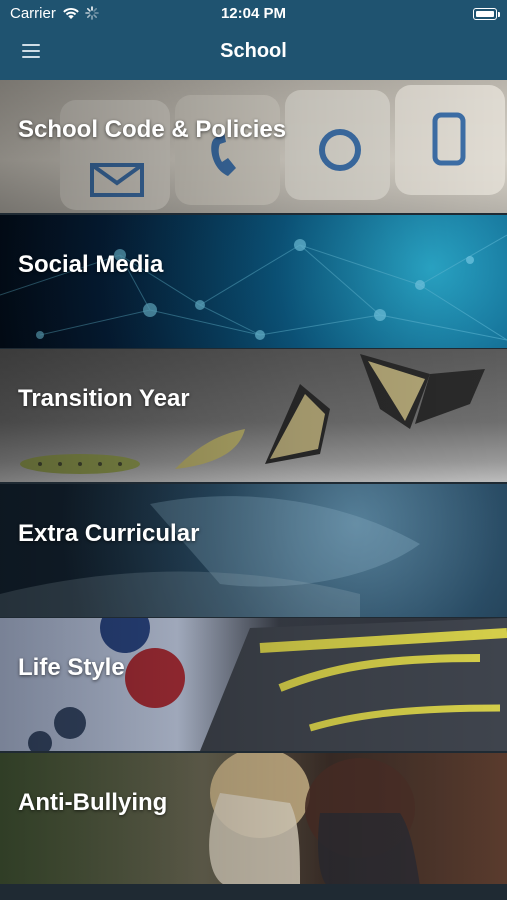  What do you see at coordinates (253, 146) in the screenshot?
I see `category-tile-school-code-policies: School Code & Policies` at bounding box center [253, 146].